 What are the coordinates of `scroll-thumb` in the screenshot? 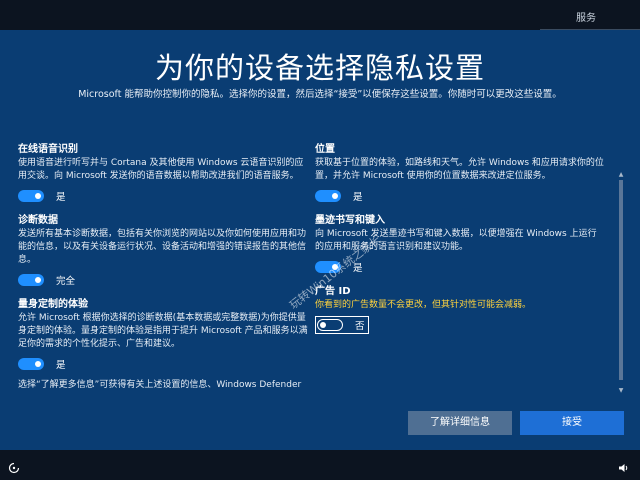 It's located at (621, 280).